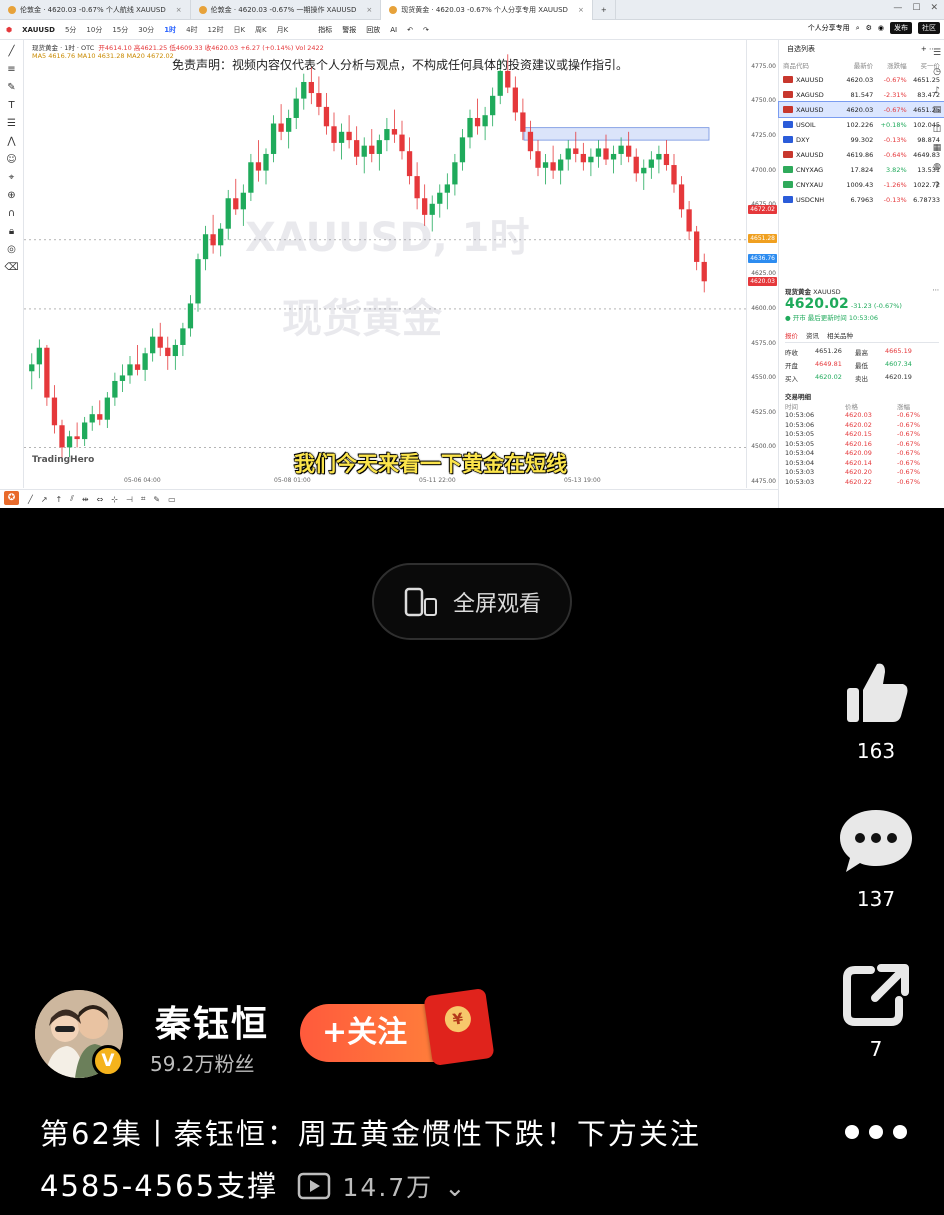 The height and width of the screenshot is (1215, 944). Describe the element at coordinates (936, 291) in the screenshot. I see `more-icon: ⋯` at that location.